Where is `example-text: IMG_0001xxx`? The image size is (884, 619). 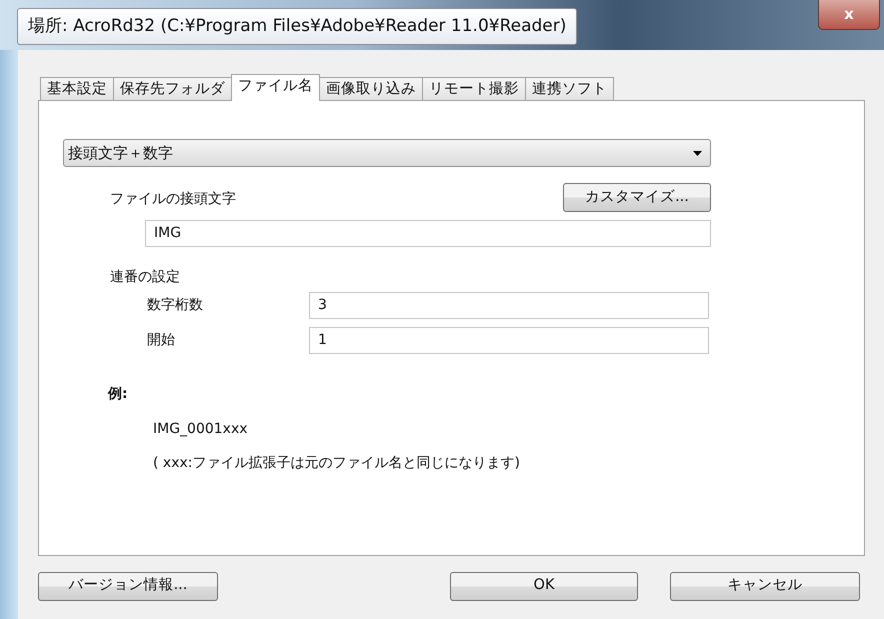 example-text: IMG_0001xxx is located at coordinates (201, 429).